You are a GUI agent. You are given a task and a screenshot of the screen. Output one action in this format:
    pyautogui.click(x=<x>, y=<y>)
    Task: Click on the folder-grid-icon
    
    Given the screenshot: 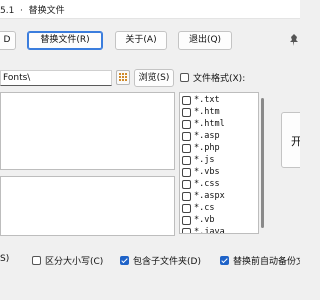 What is the action you would take?
    pyautogui.click(x=123, y=77)
    